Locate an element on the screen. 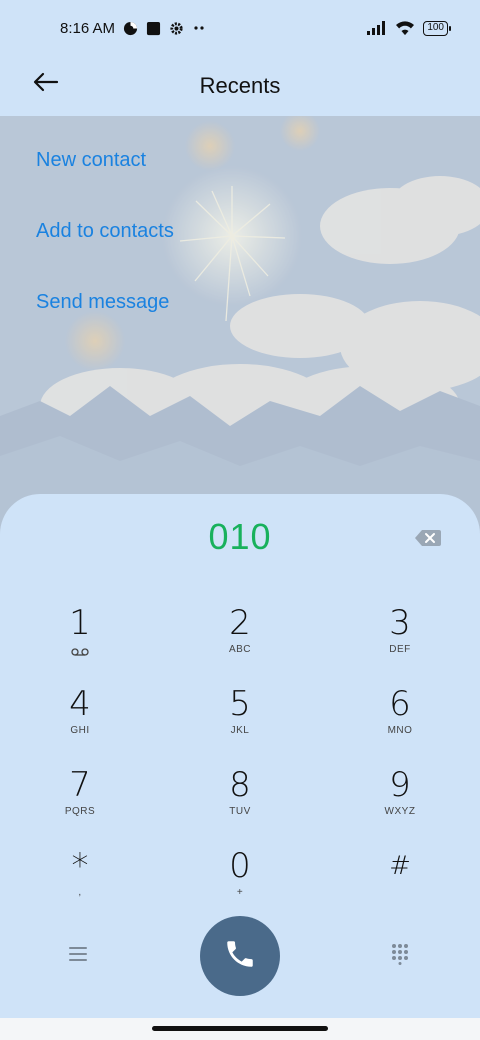 This screenshot has height=1040, width=480. key-5: 5 JKL is located at coordinates (240, 721).